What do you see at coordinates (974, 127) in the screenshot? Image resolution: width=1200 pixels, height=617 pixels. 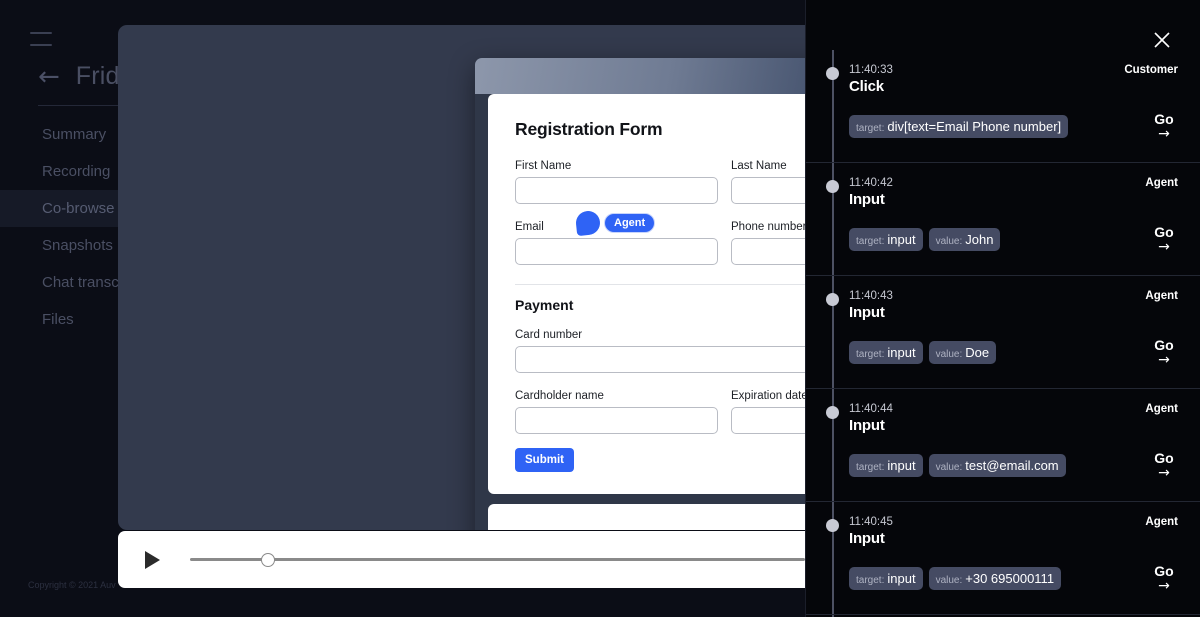 I see `chip-value: div[text=Email Phone number]` at bounding box center [974, 127].